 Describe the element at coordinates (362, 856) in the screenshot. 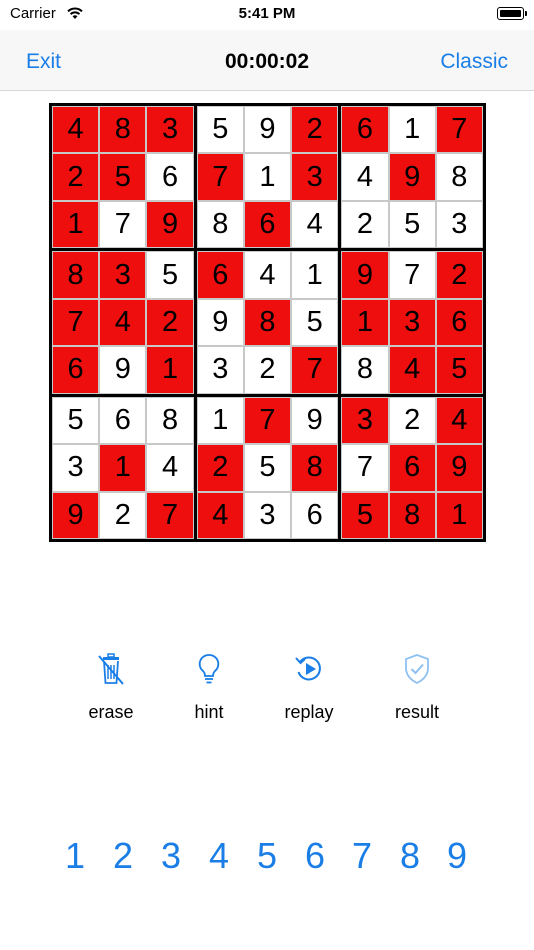

I see `number-7-button: 7` at that location.